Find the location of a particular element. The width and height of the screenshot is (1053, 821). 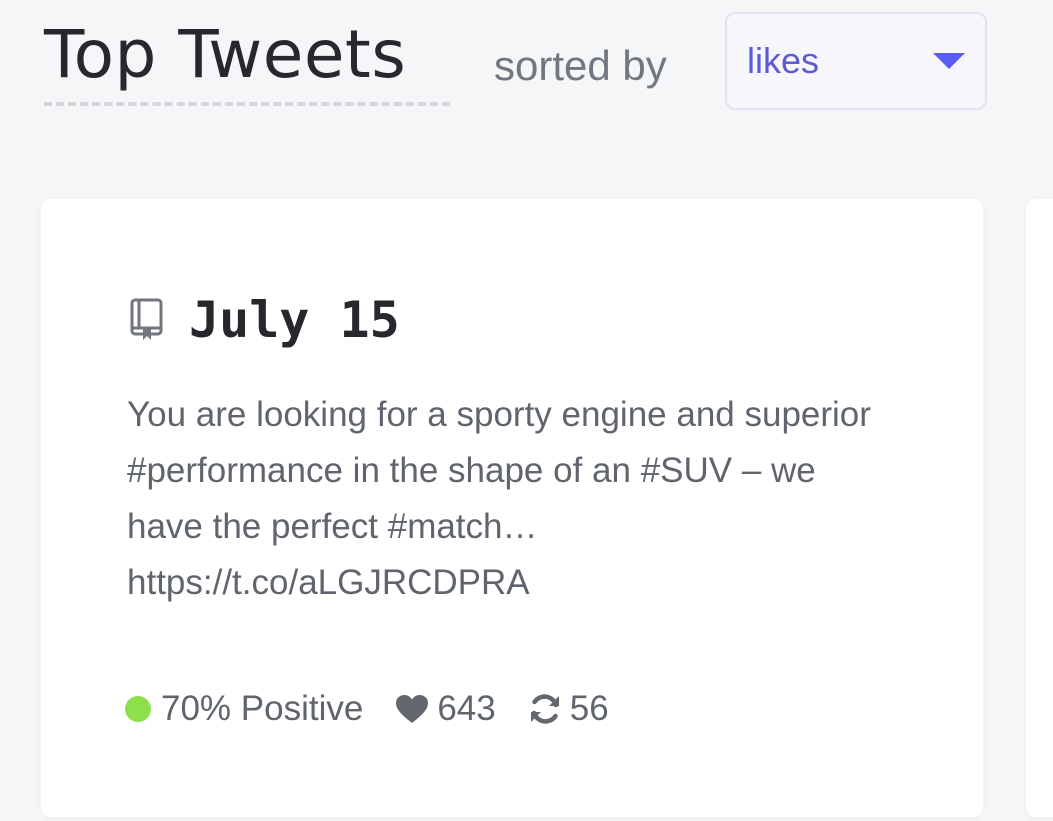

sorted-by-label: sorted by is located at coordinates (580, 65).